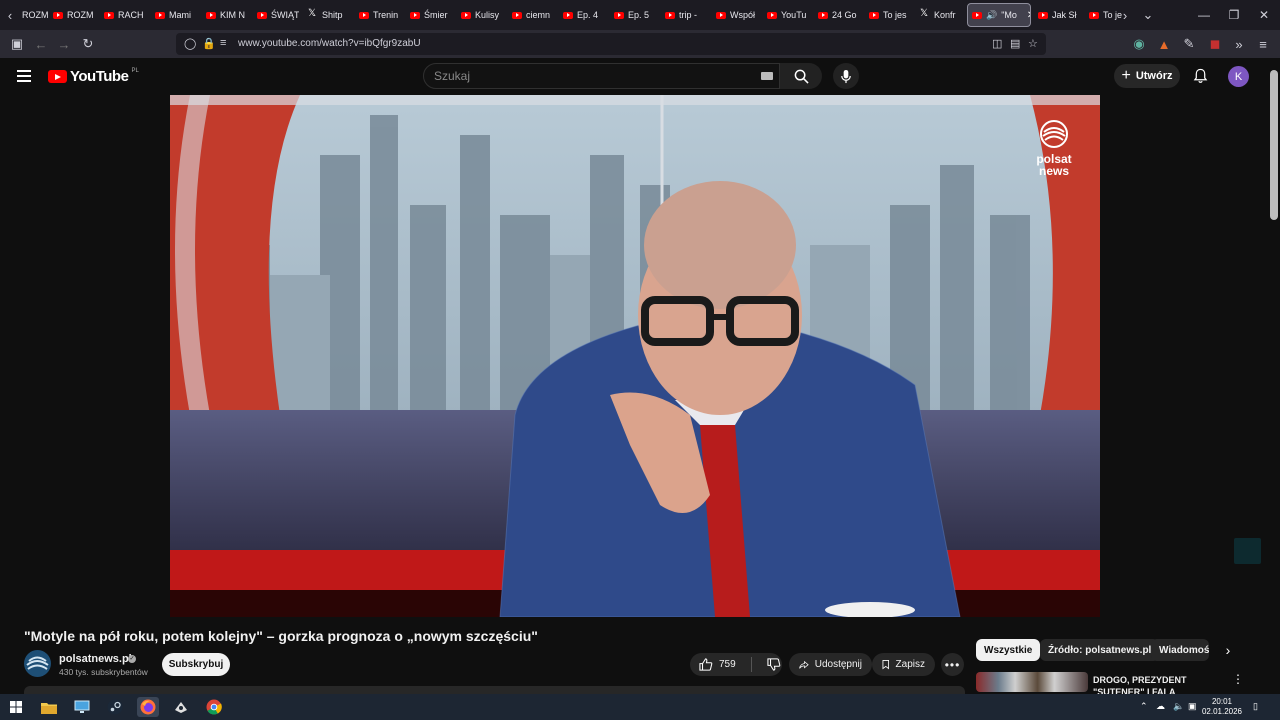  I want to click on share-button: Udostępnij, so click(830, 664).